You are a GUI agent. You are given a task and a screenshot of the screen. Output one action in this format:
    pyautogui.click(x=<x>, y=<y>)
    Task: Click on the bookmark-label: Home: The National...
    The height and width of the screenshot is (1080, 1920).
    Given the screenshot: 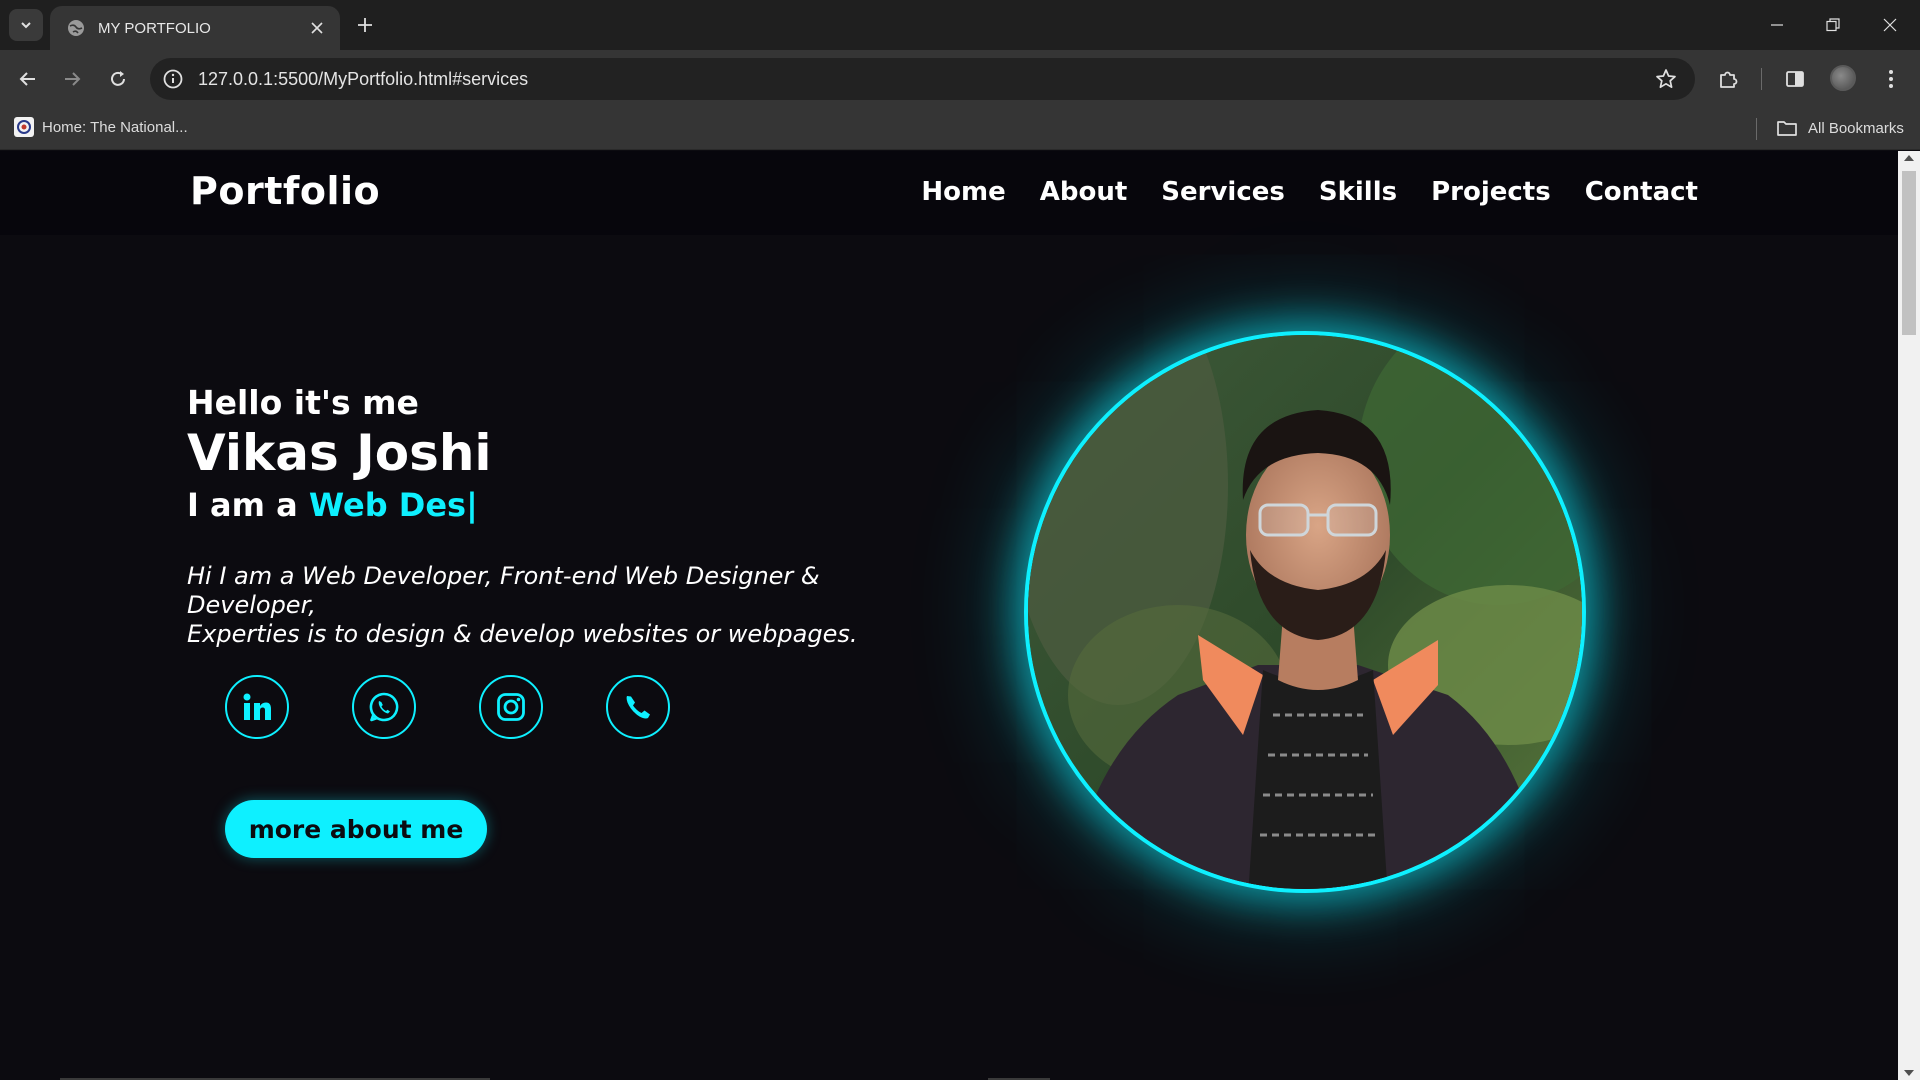 What is the action you would take?
    pyautogui.click(x=115, y=127)
    